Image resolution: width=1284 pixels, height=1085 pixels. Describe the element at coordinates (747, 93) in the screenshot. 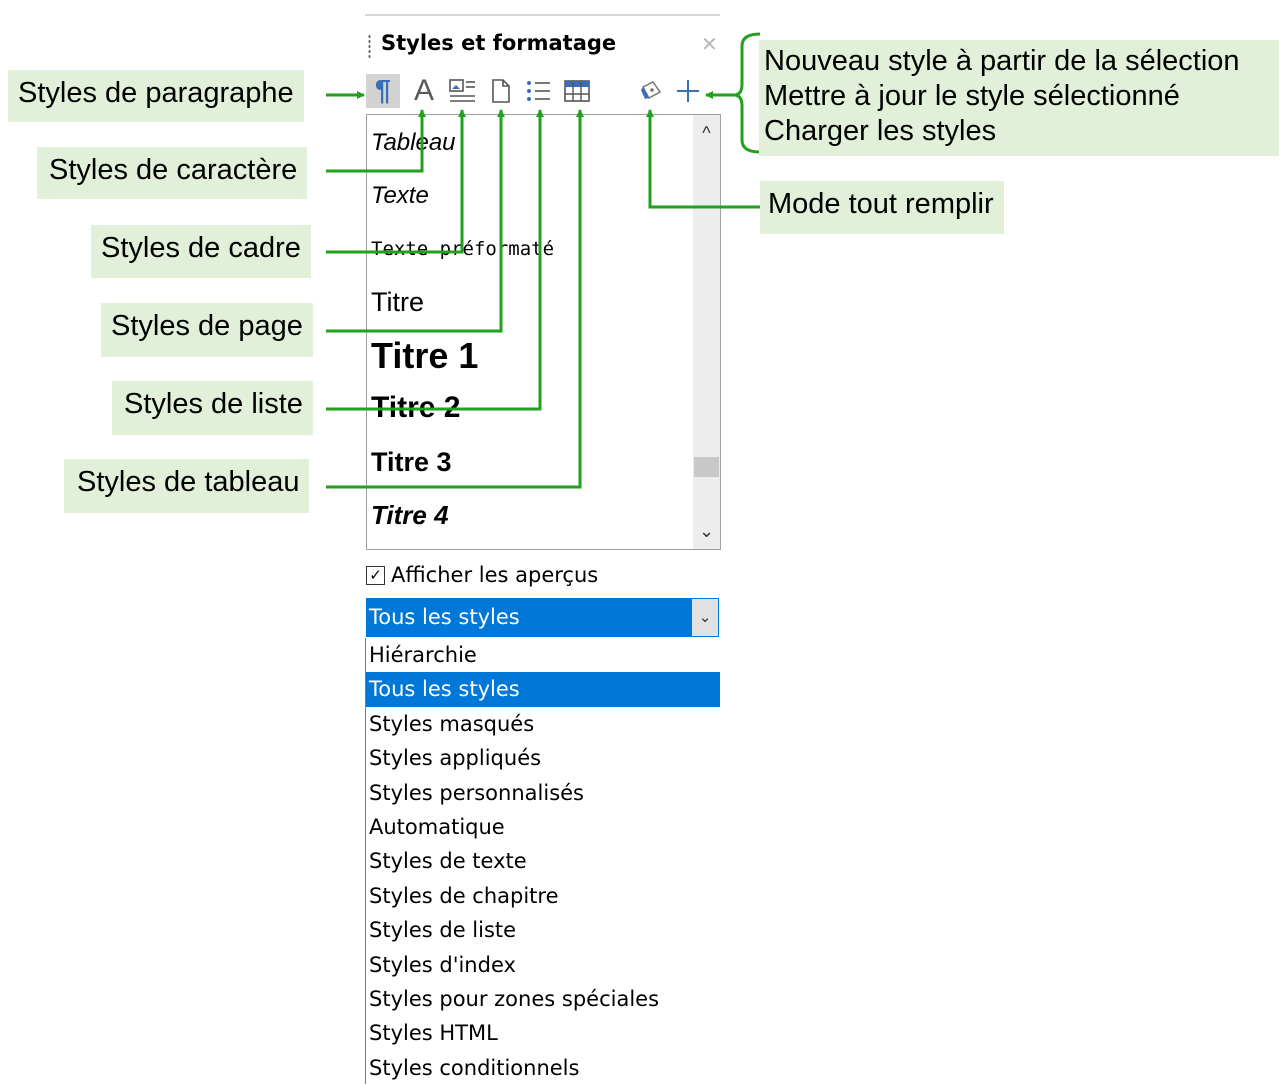

I see `actions-bracket` at that location.